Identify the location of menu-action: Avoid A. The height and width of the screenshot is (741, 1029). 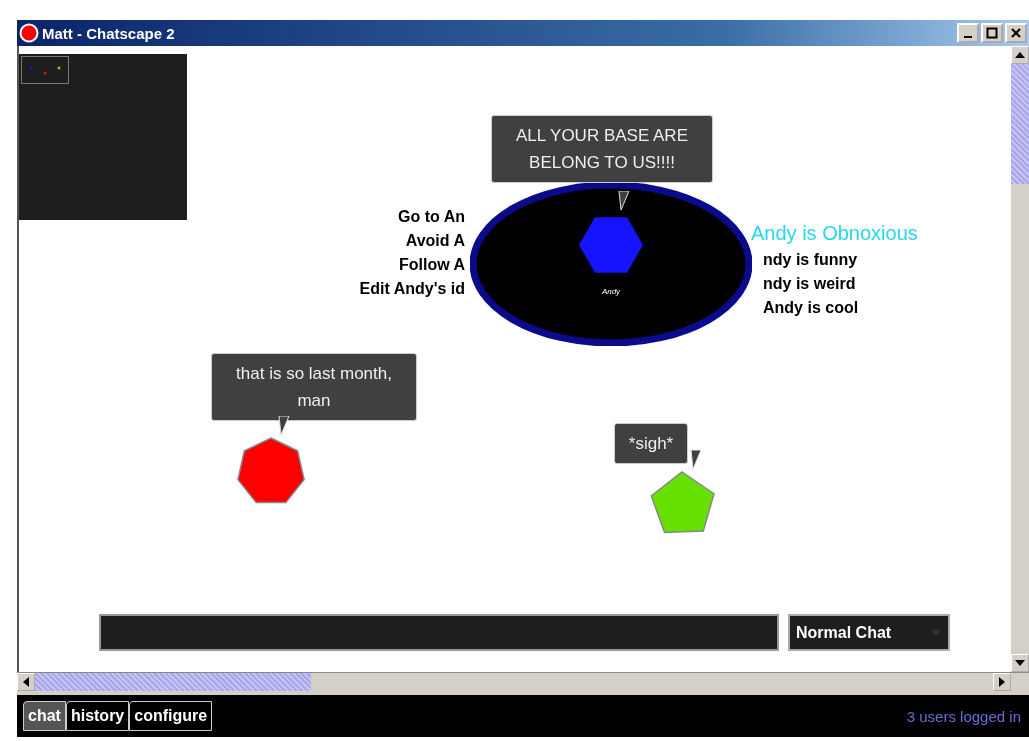
(435, 241).